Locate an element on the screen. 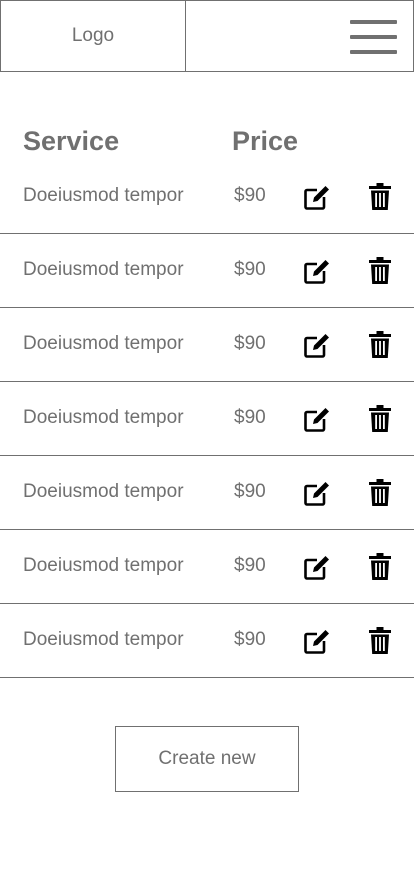 The height and width of the screenshot is (896, 414). logo: Logo is located at coordinates (93, 36).